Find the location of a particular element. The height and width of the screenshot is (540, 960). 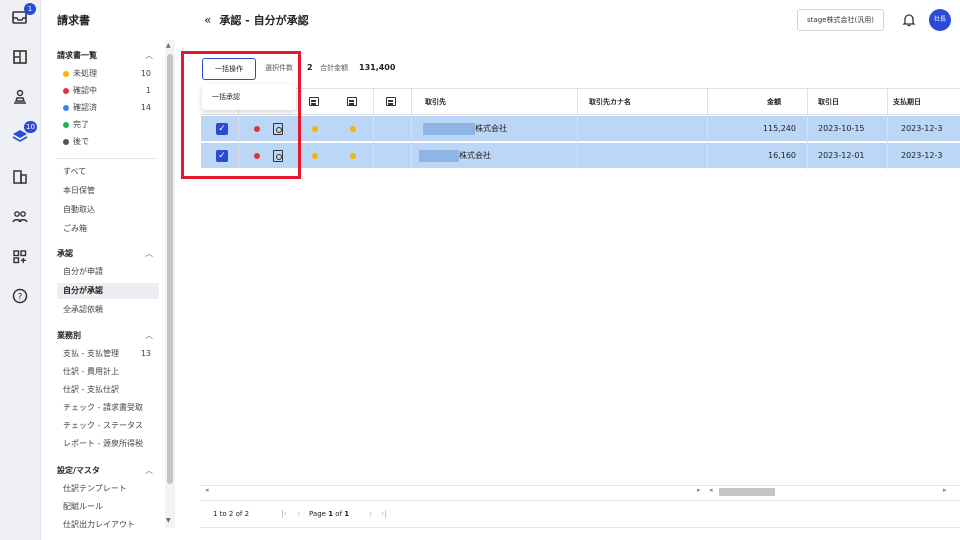

row-range: 1 to 2 of 2 is located at coordinates (231, 514).